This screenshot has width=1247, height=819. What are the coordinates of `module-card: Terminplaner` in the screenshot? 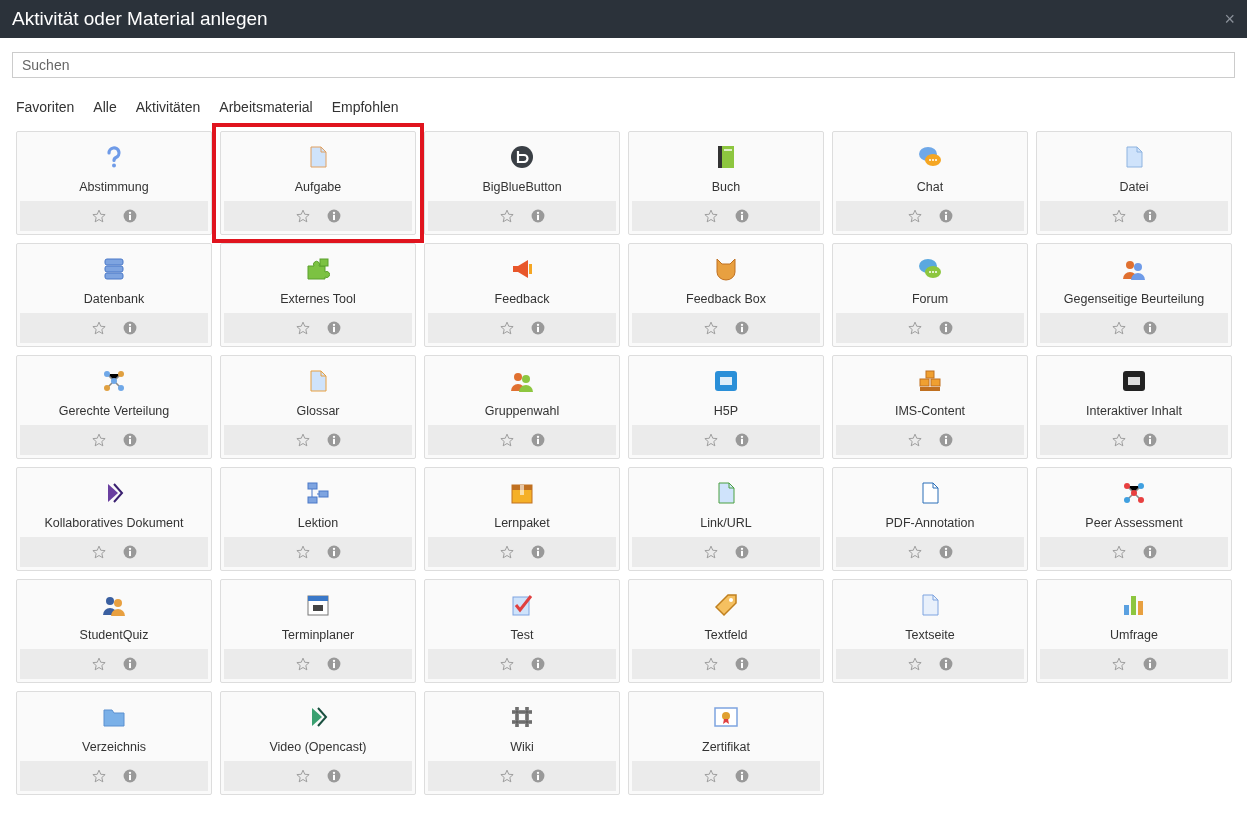 It's located at (318, 631).